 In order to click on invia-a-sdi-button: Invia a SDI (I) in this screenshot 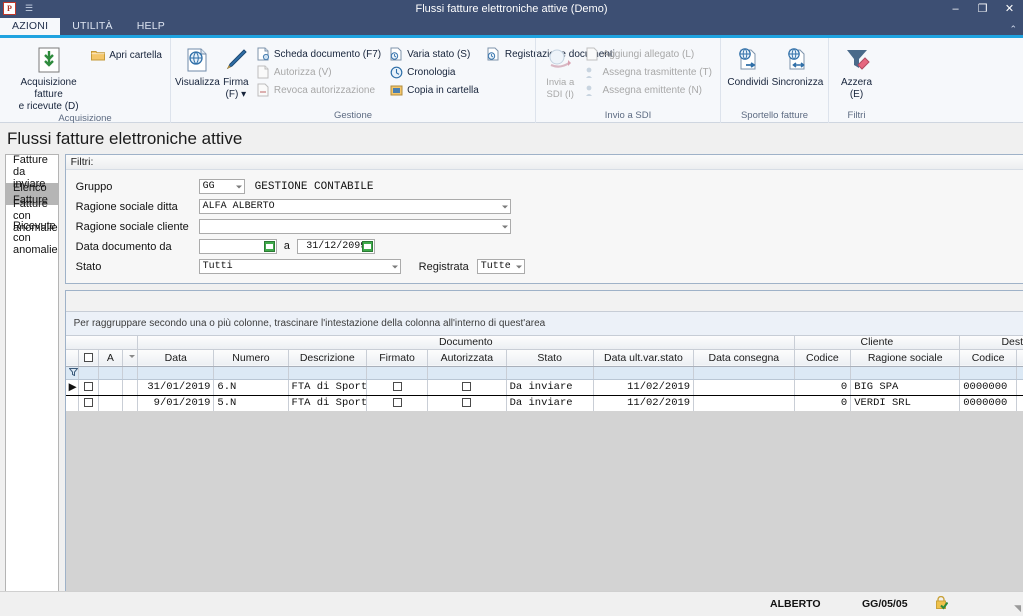, I will do `click(560, 71)`.